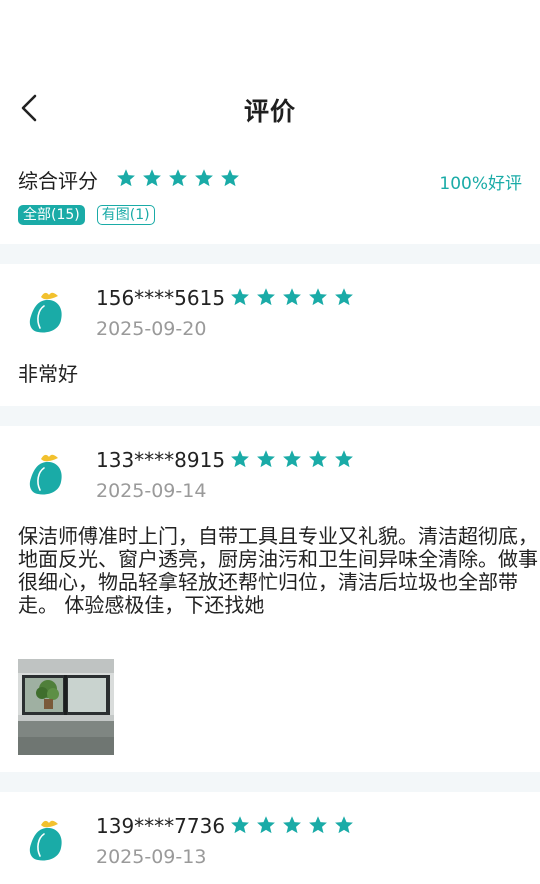  What do you see at coordinates (151, 491) in the screenshot?
I see `review-date: 2025-09-14` at bounding box center [151, 491].